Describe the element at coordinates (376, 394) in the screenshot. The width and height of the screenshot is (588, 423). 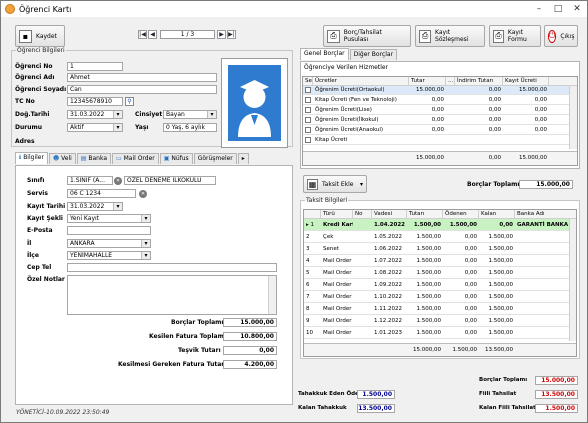
I see `due-paid-value: 1.500,00` at that location.